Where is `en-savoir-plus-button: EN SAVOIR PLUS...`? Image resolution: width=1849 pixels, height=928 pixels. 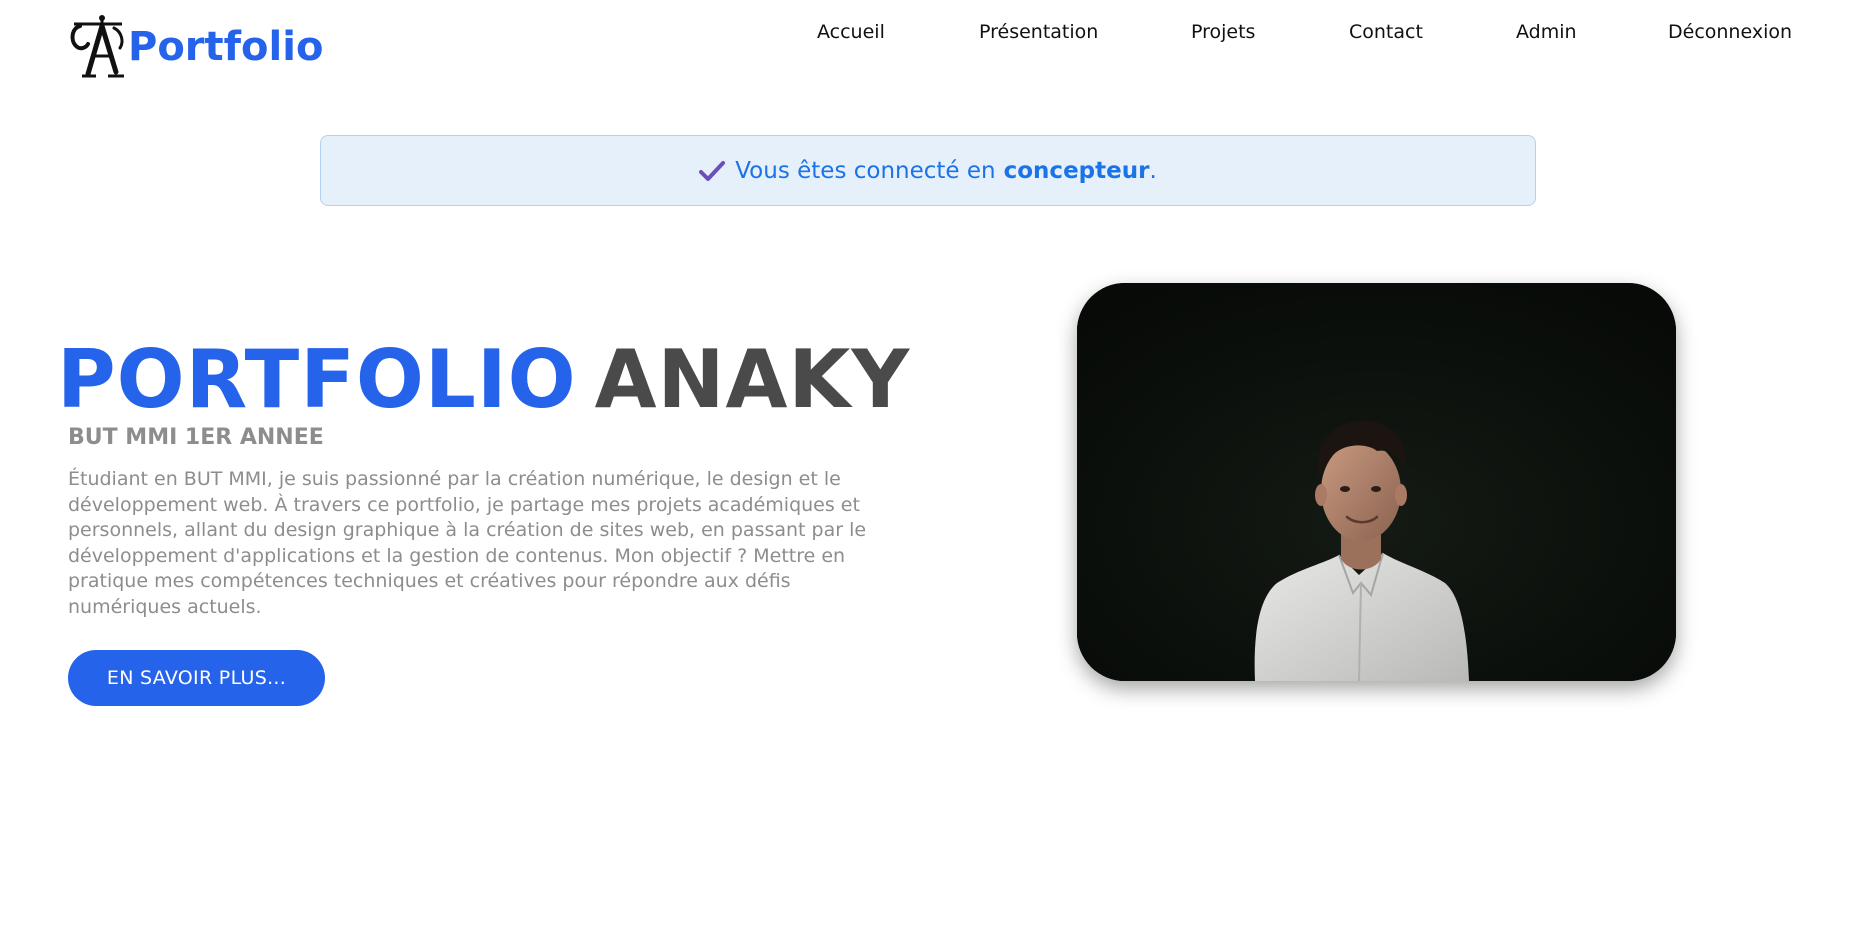 en-savoir-plus-button: EN SAVOIR PLUS... is located at coordinates (196, 678).